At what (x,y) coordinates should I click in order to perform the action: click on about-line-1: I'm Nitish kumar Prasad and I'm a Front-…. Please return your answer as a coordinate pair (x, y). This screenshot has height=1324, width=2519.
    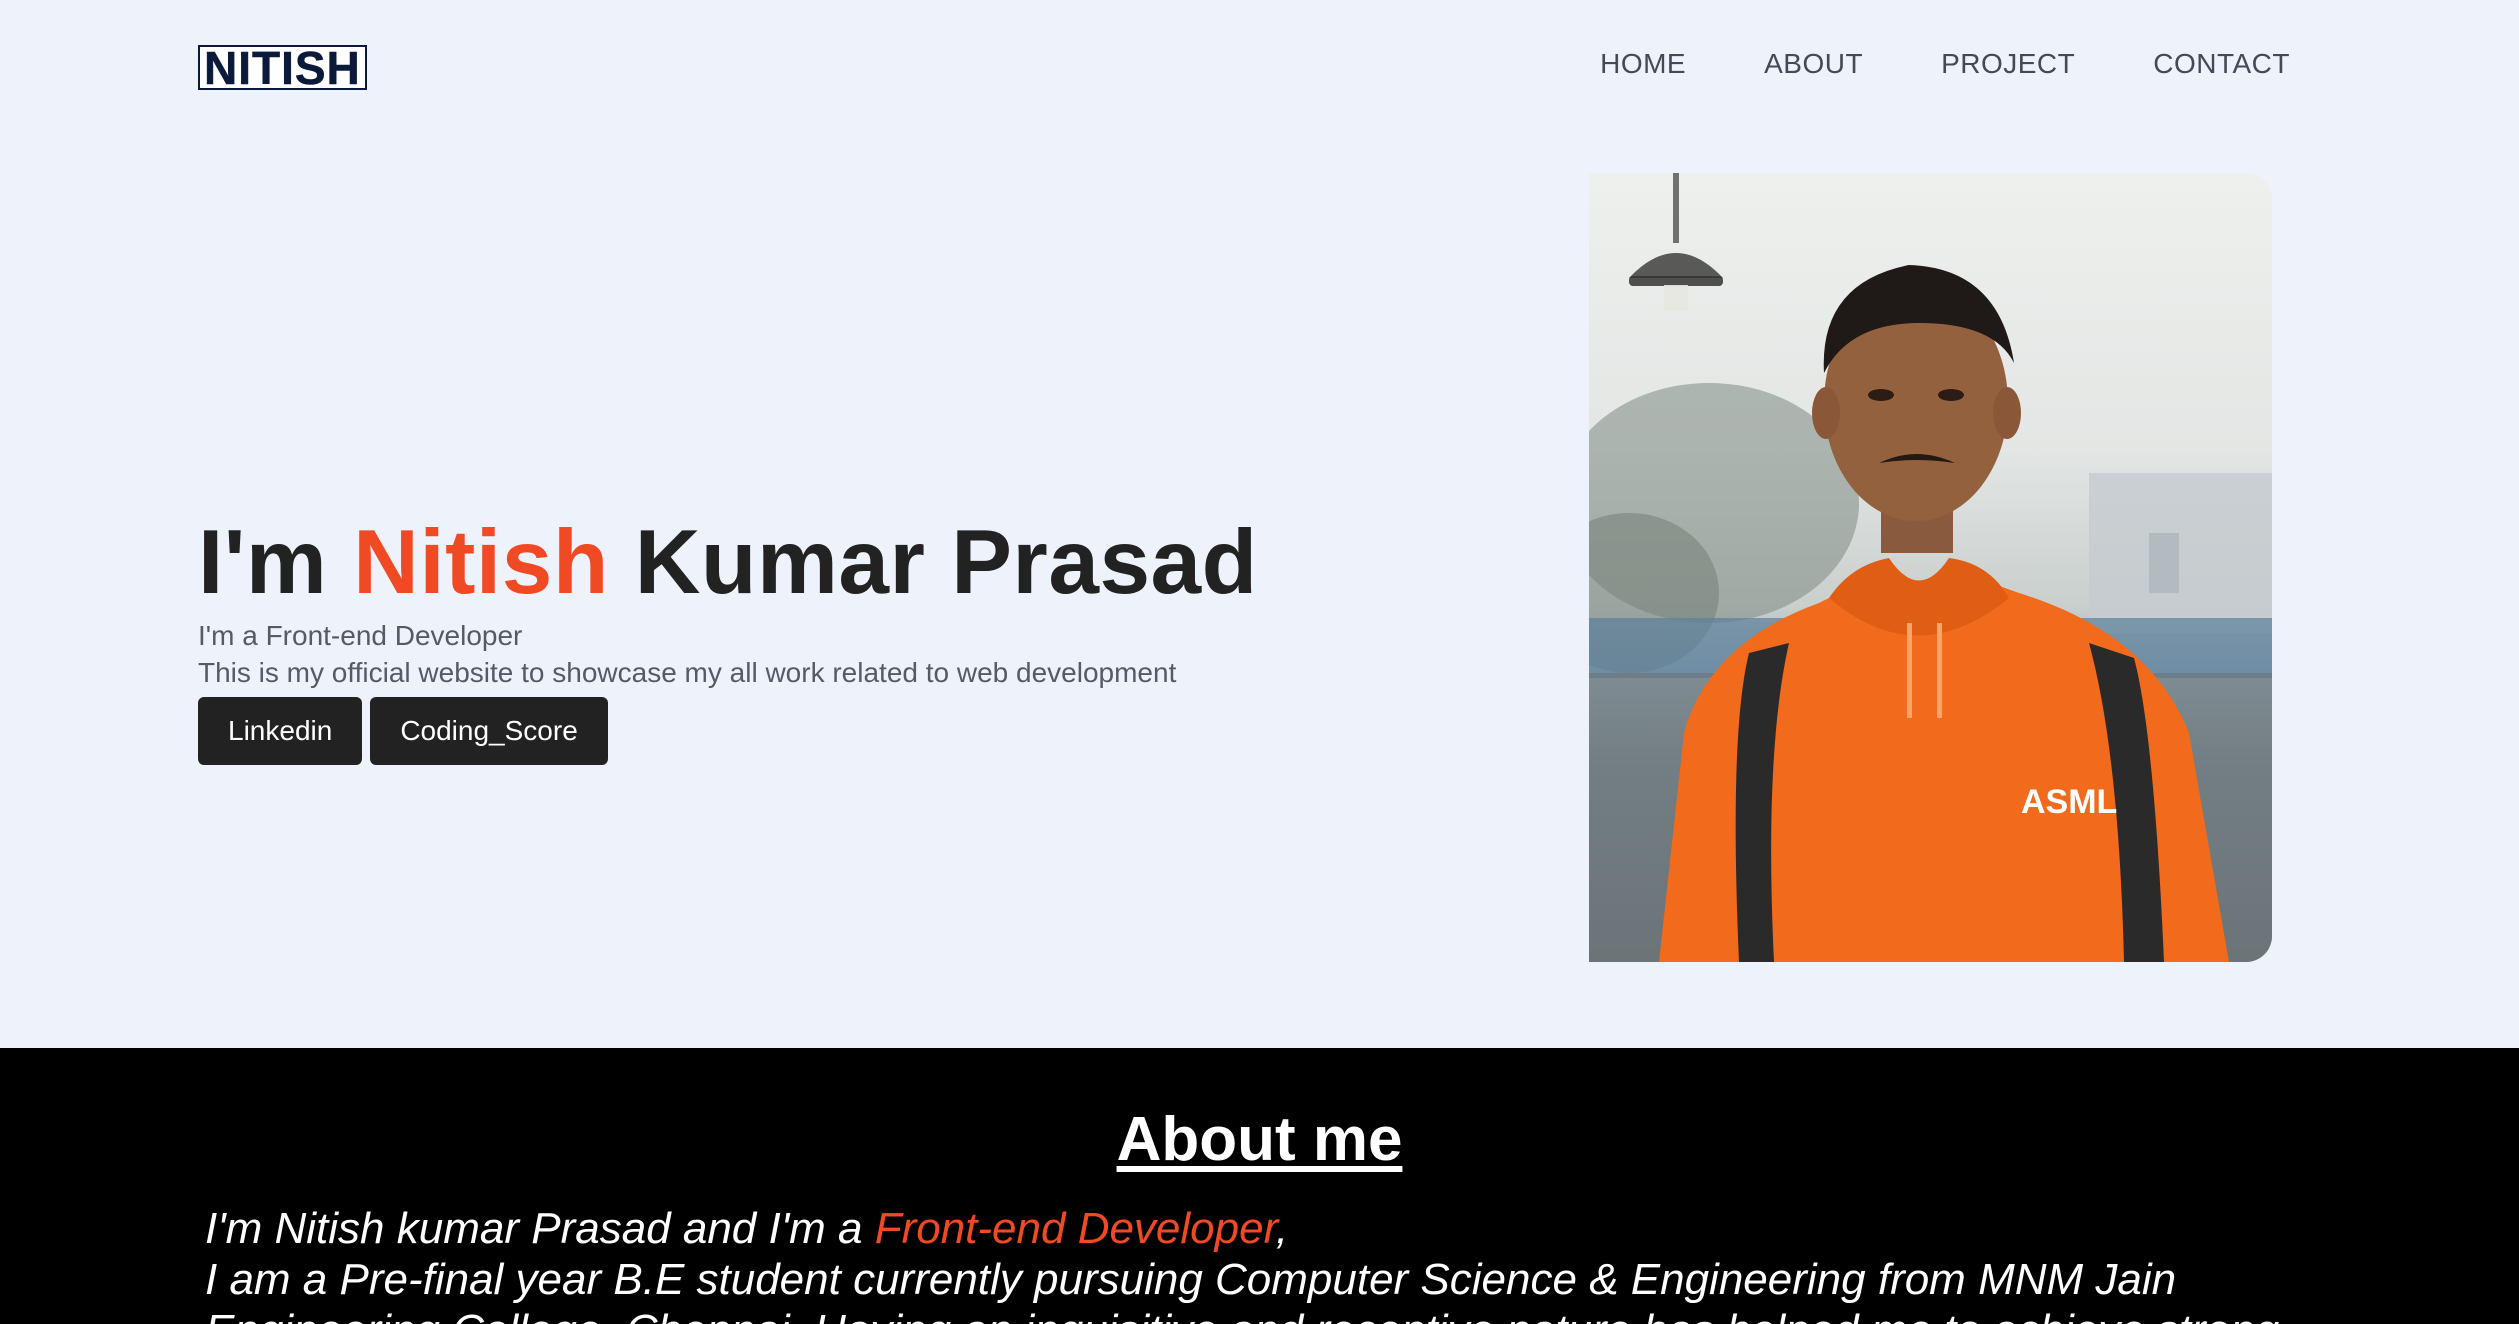
    Looking at the image, I should click on (1280, 1228).